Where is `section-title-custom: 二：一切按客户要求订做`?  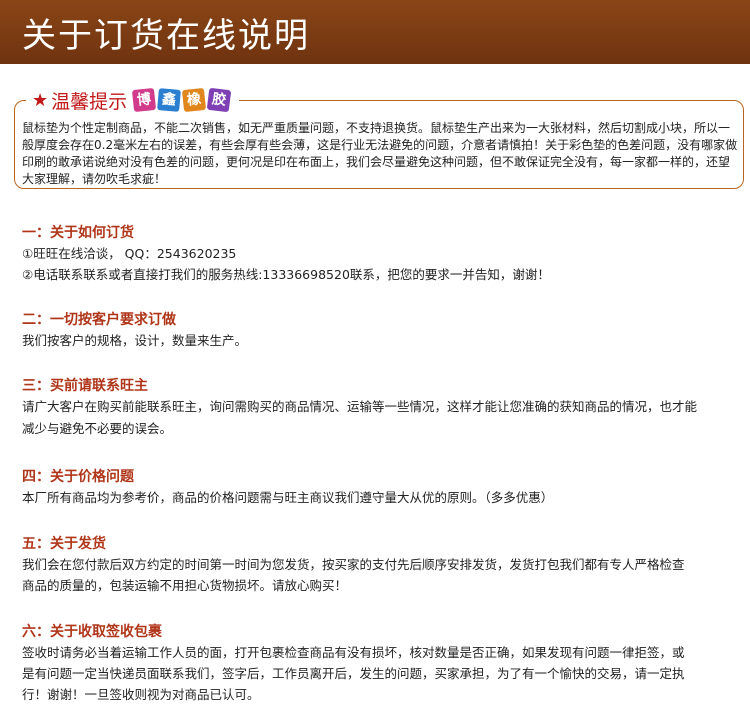 section-title-custom: 二：一切按客户要求订做 is located at coordinates (99, 320).